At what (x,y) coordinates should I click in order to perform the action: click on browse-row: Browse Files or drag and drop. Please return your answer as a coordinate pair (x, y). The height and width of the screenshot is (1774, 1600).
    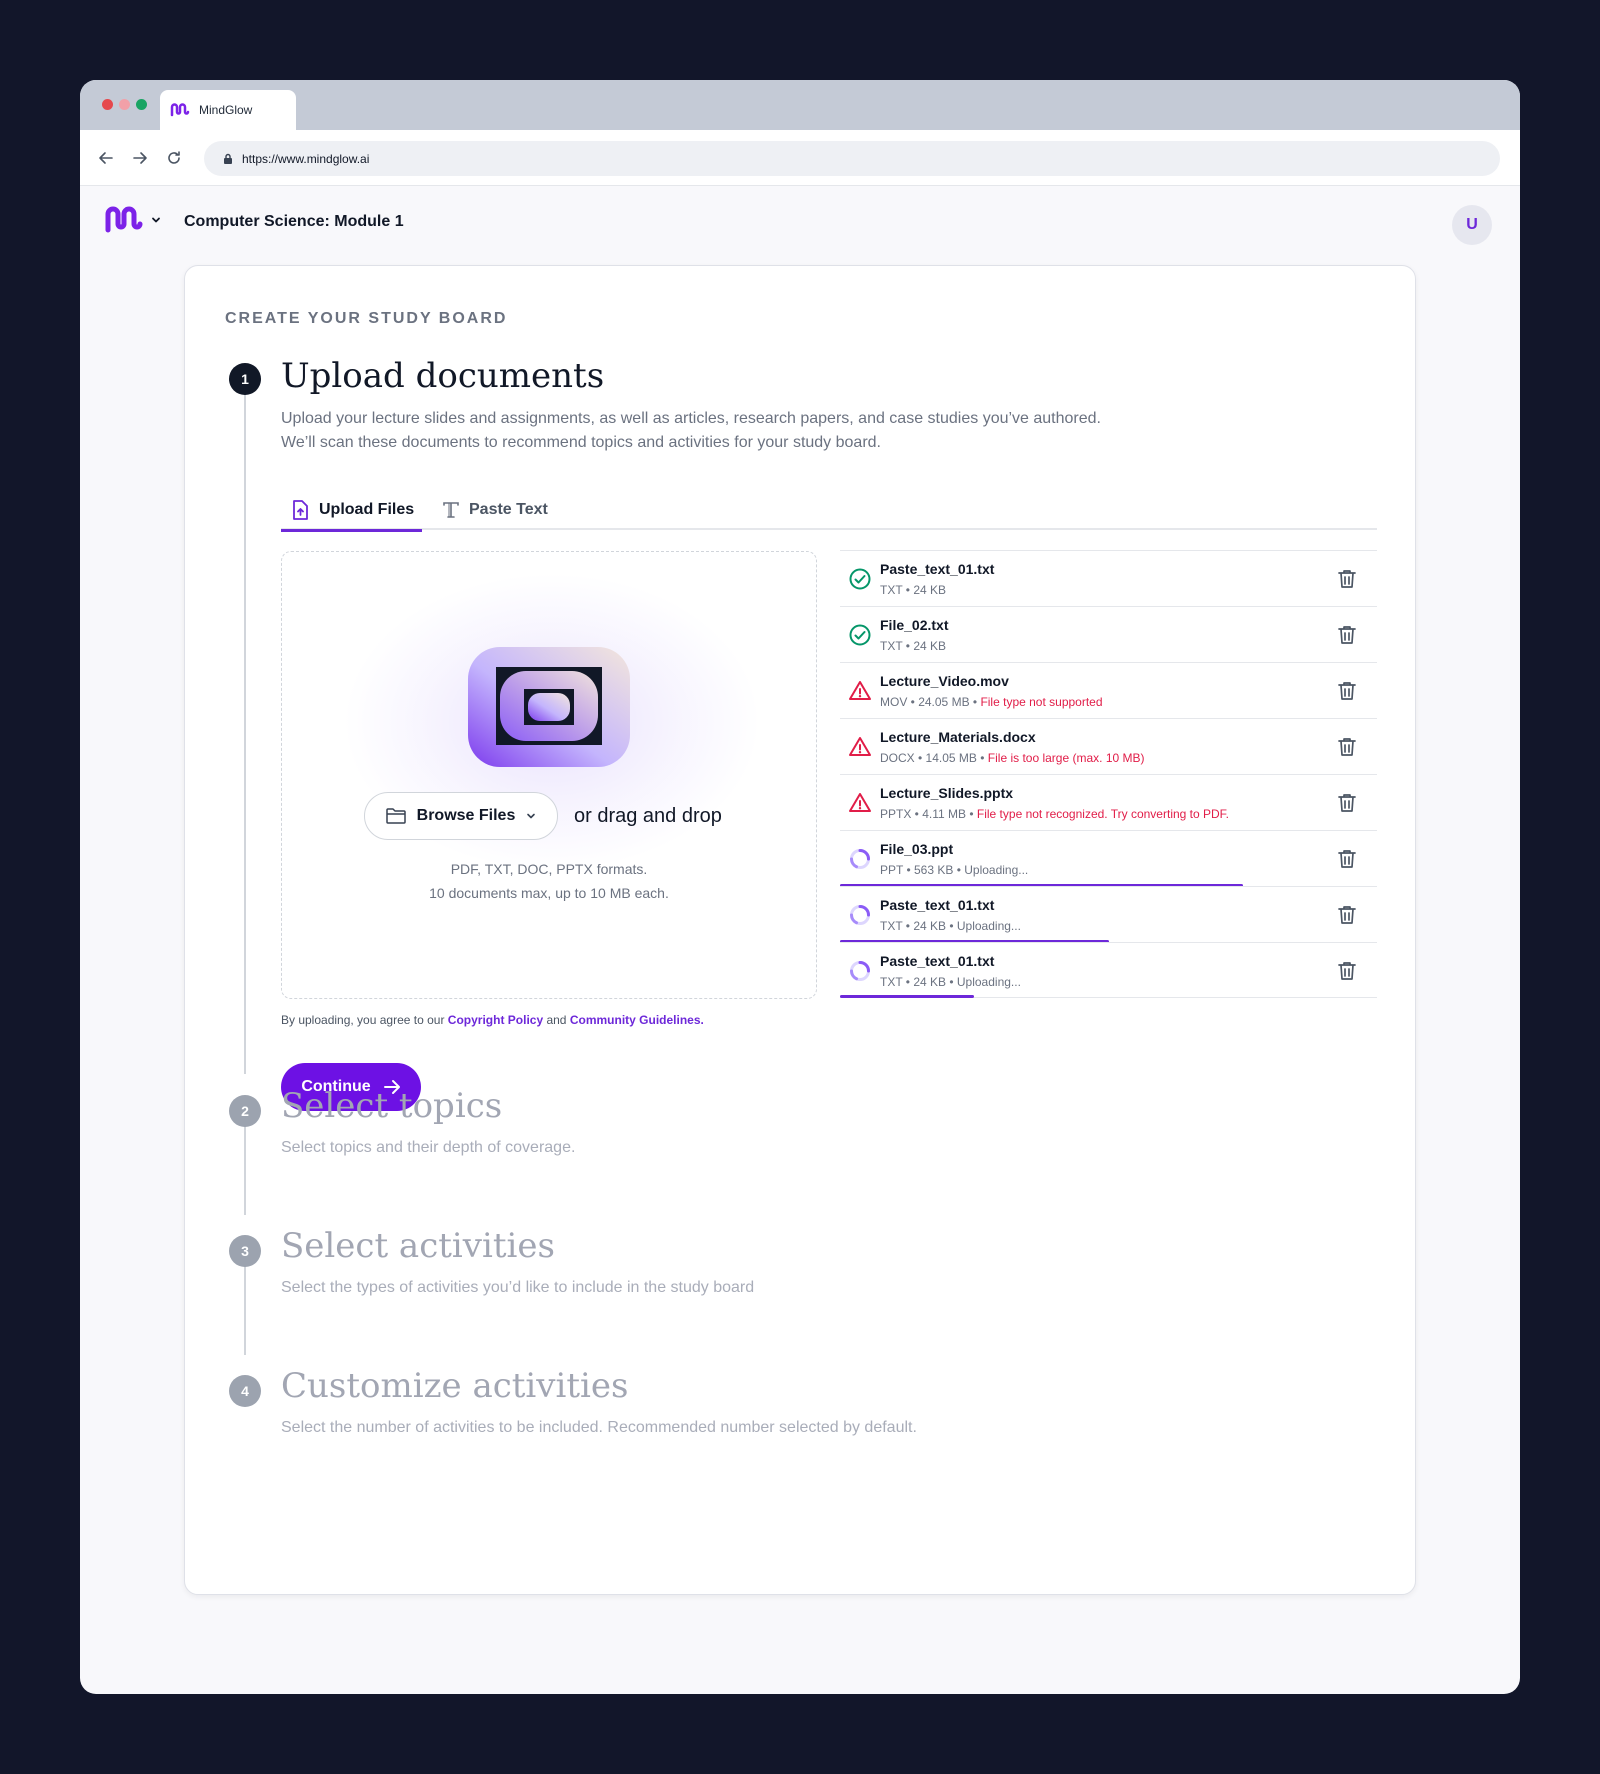
    Looking at the image, I should click on (543, 816).